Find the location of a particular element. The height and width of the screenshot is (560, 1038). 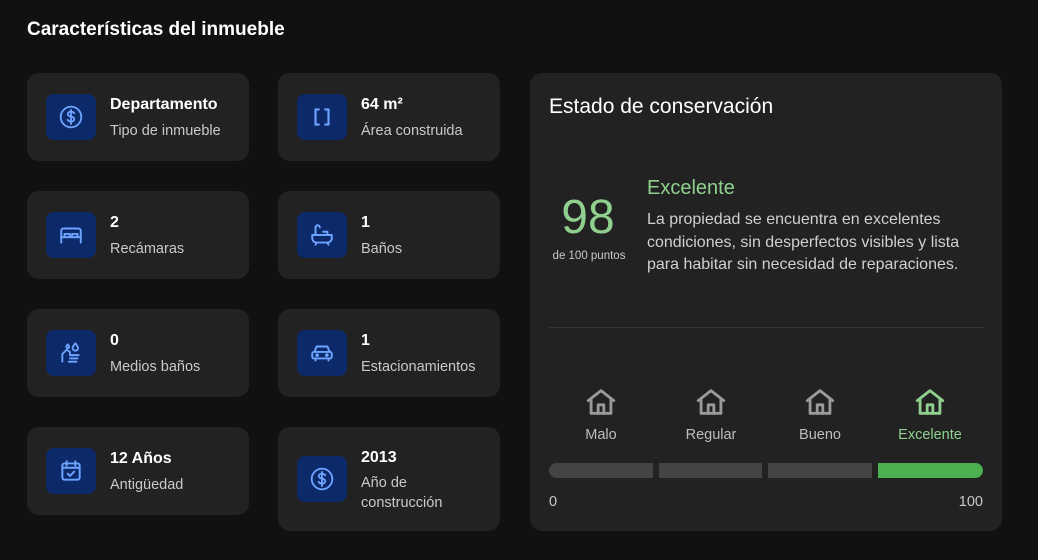

level-bueno: Bueno is located at coordinates (820, 414).